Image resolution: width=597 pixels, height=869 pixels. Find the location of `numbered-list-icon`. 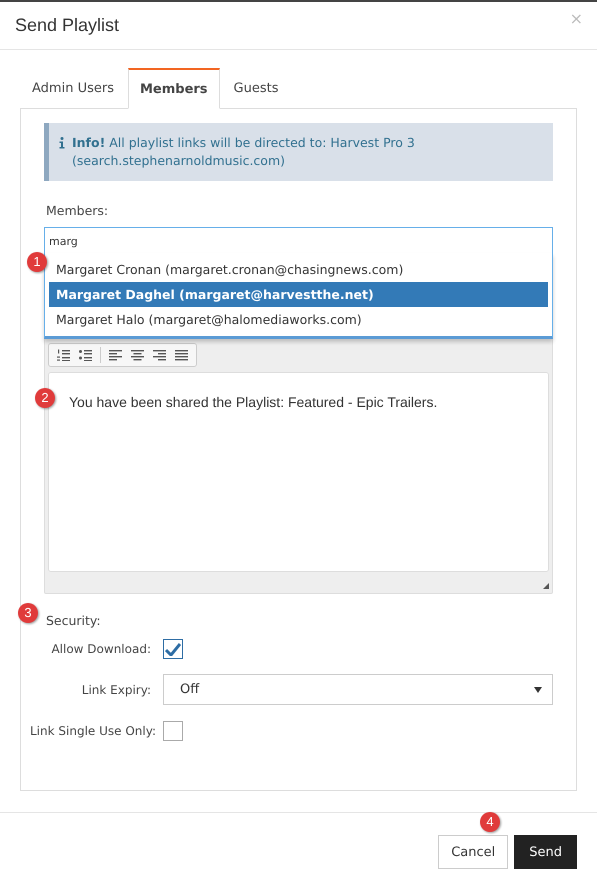

numbered-list-icon is located at coordinates (63, 355).